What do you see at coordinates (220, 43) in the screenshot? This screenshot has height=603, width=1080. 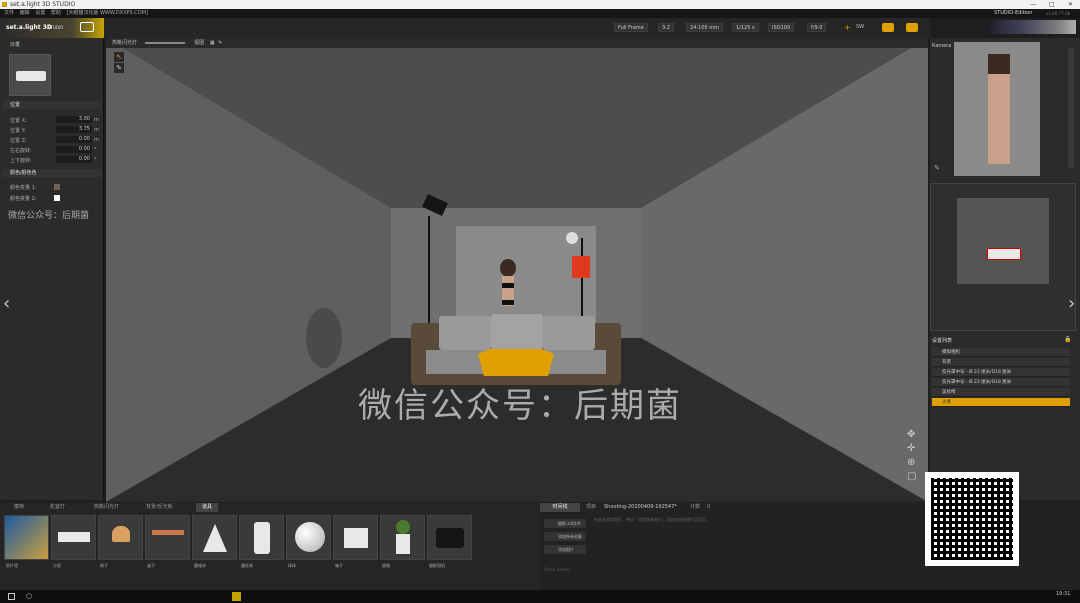 I see `pen-icon: ✎` at bounding box center [220, 43].